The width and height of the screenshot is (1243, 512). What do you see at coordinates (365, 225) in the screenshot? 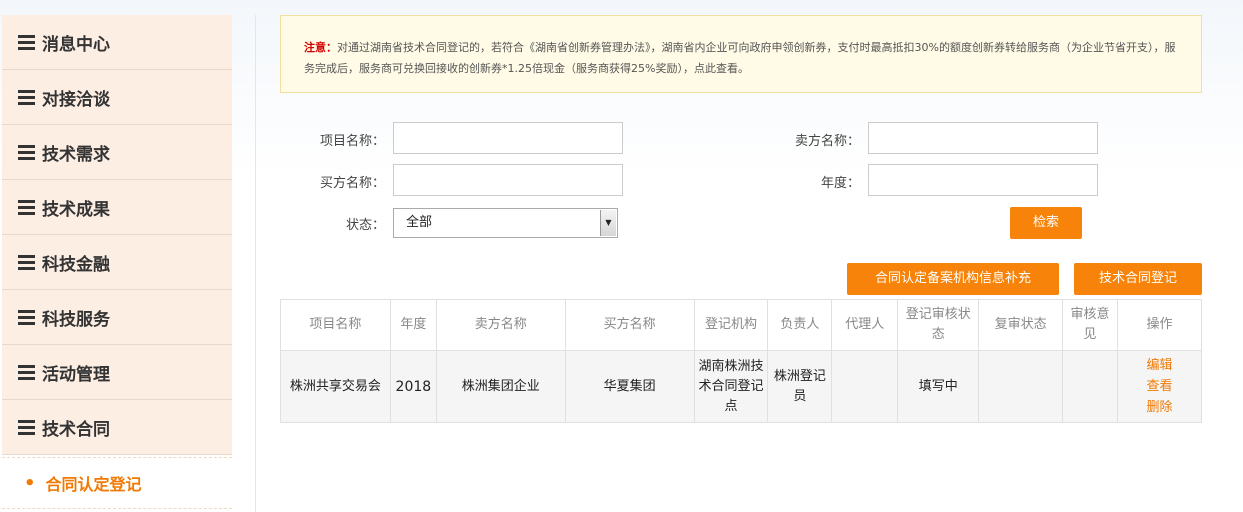
I see `status-label: 状态：` at bounding box center [365, 225].